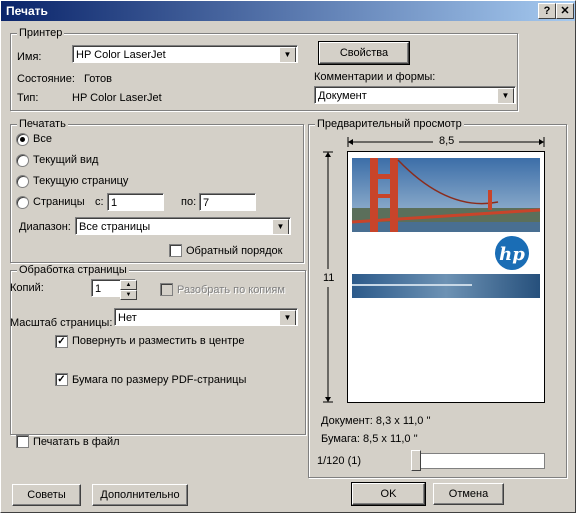 The image size is (576, 513). Describe the element at coordinates (416, 460) in the screenshot. I see `page-slider-thumb` at that location.